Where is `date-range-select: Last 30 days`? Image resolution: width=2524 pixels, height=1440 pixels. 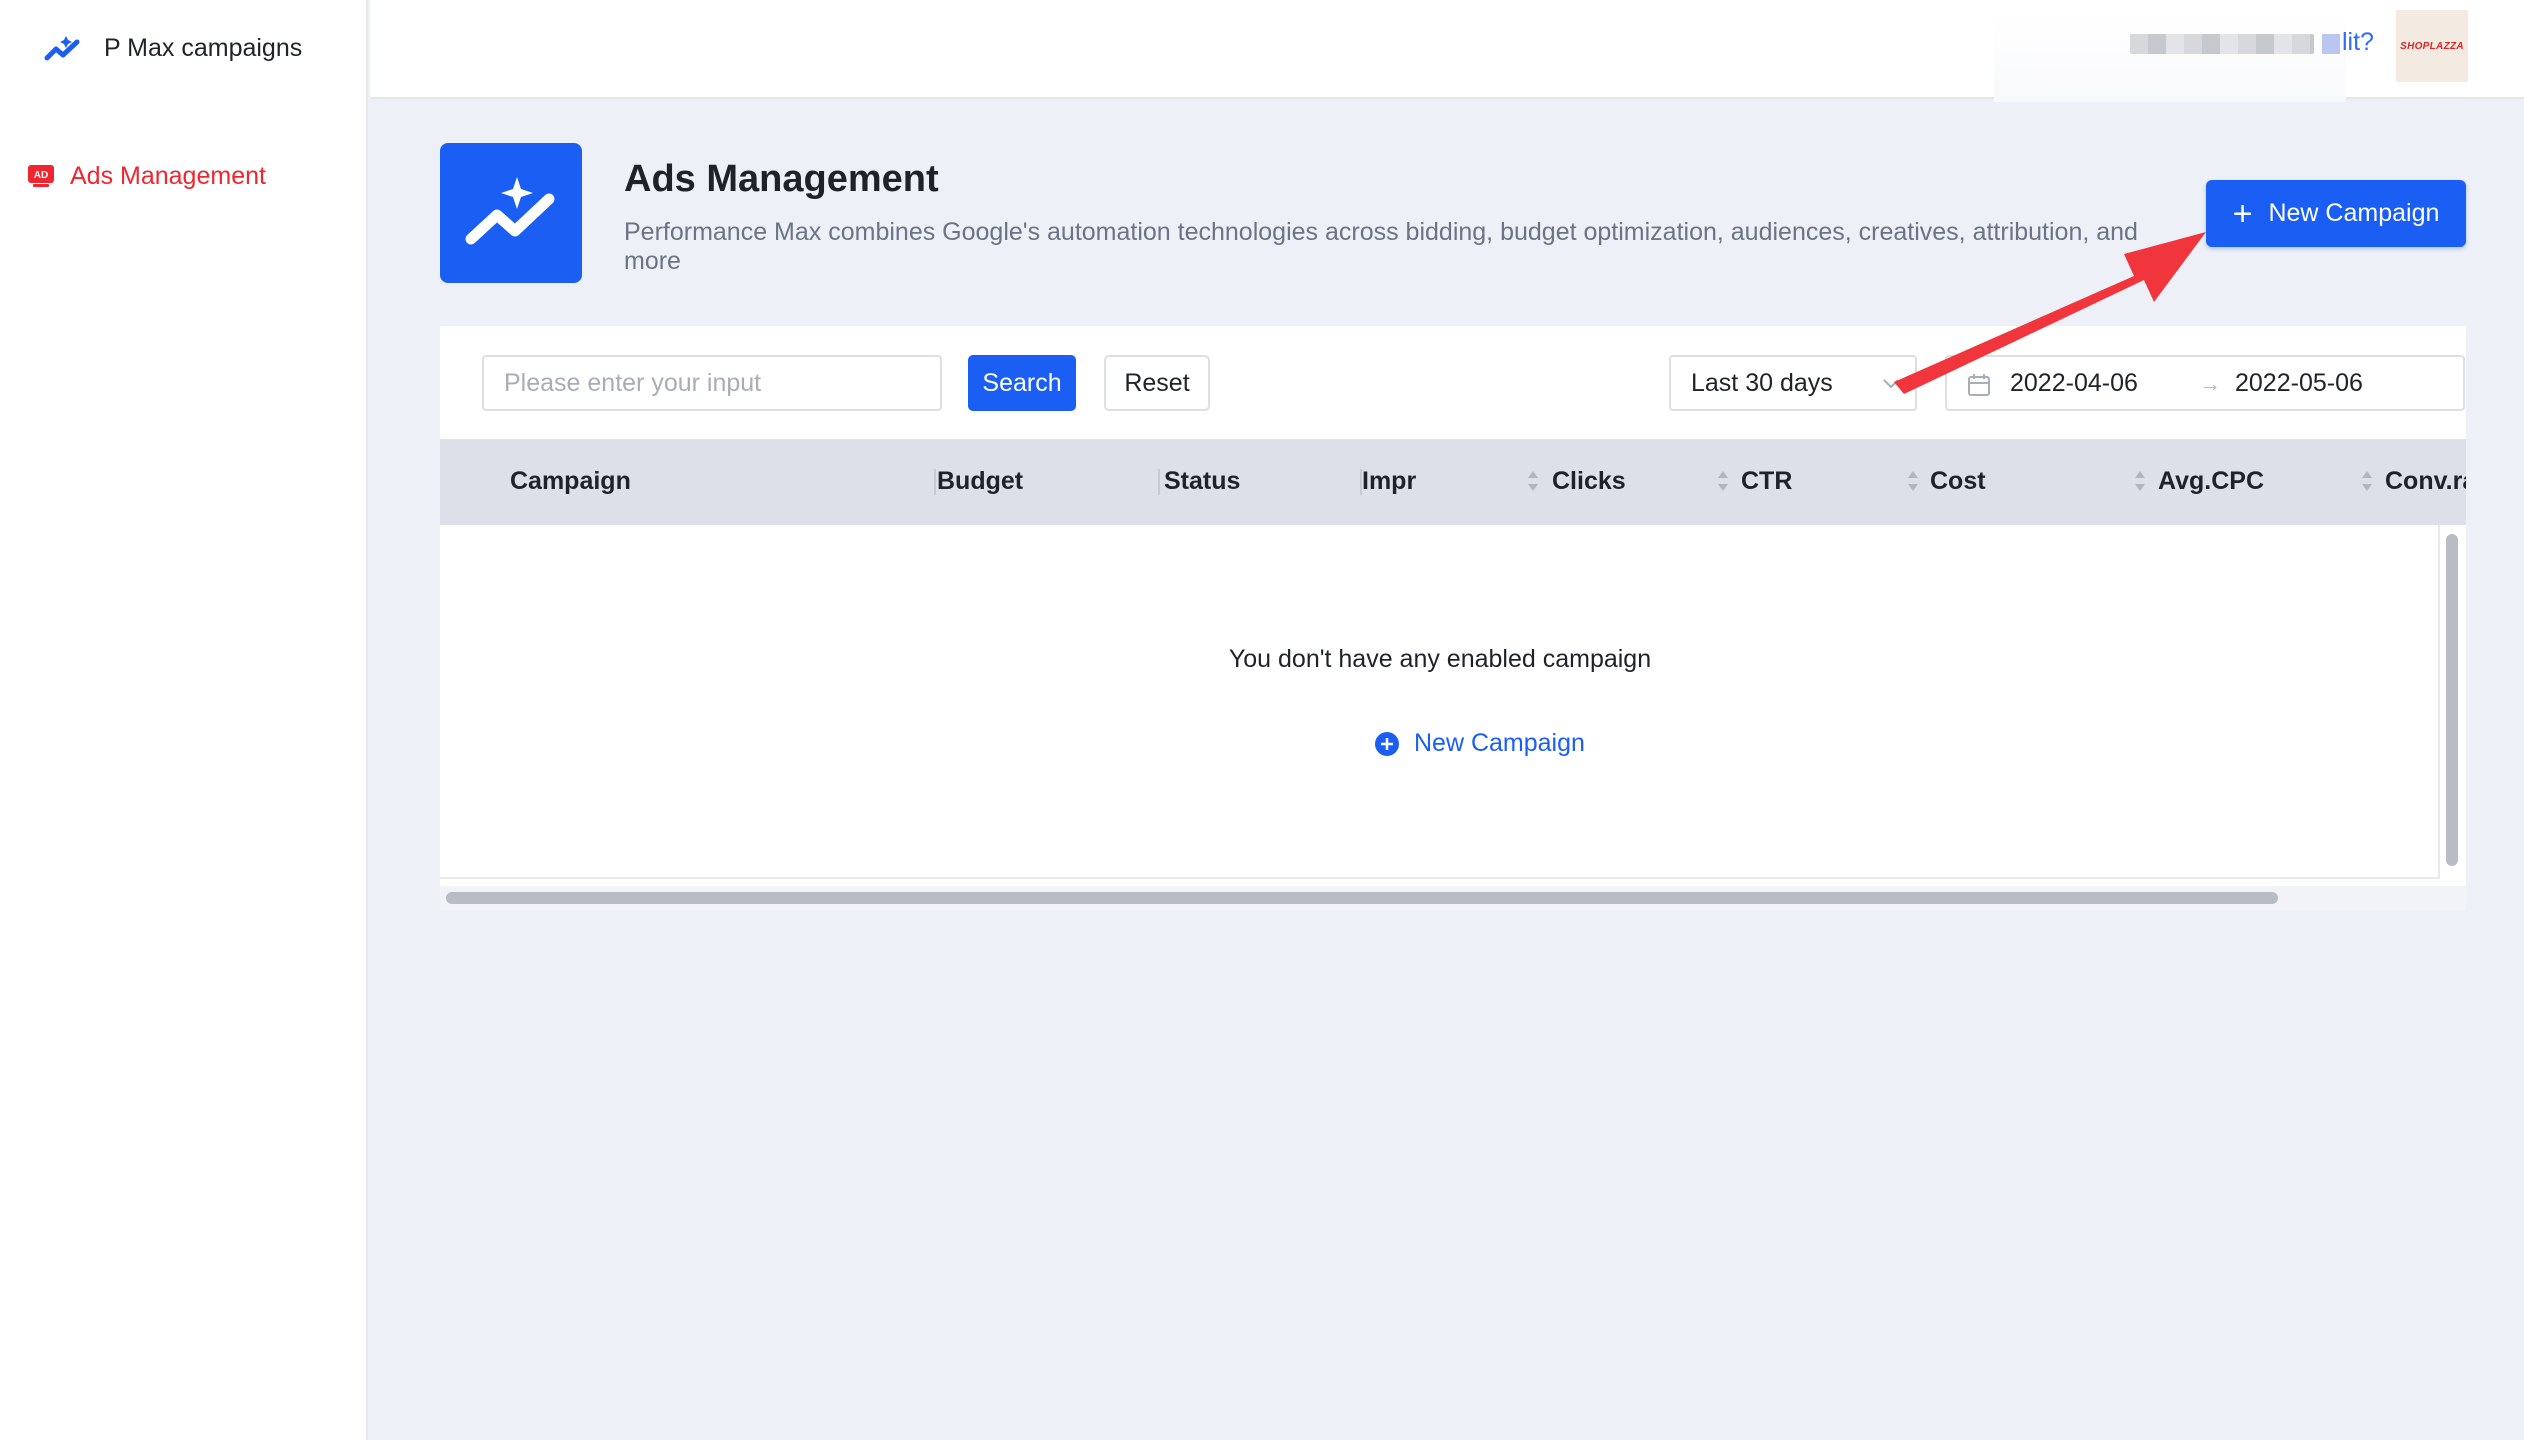
date-range-select: Last 30 days is located at coordinates (1793, 383).